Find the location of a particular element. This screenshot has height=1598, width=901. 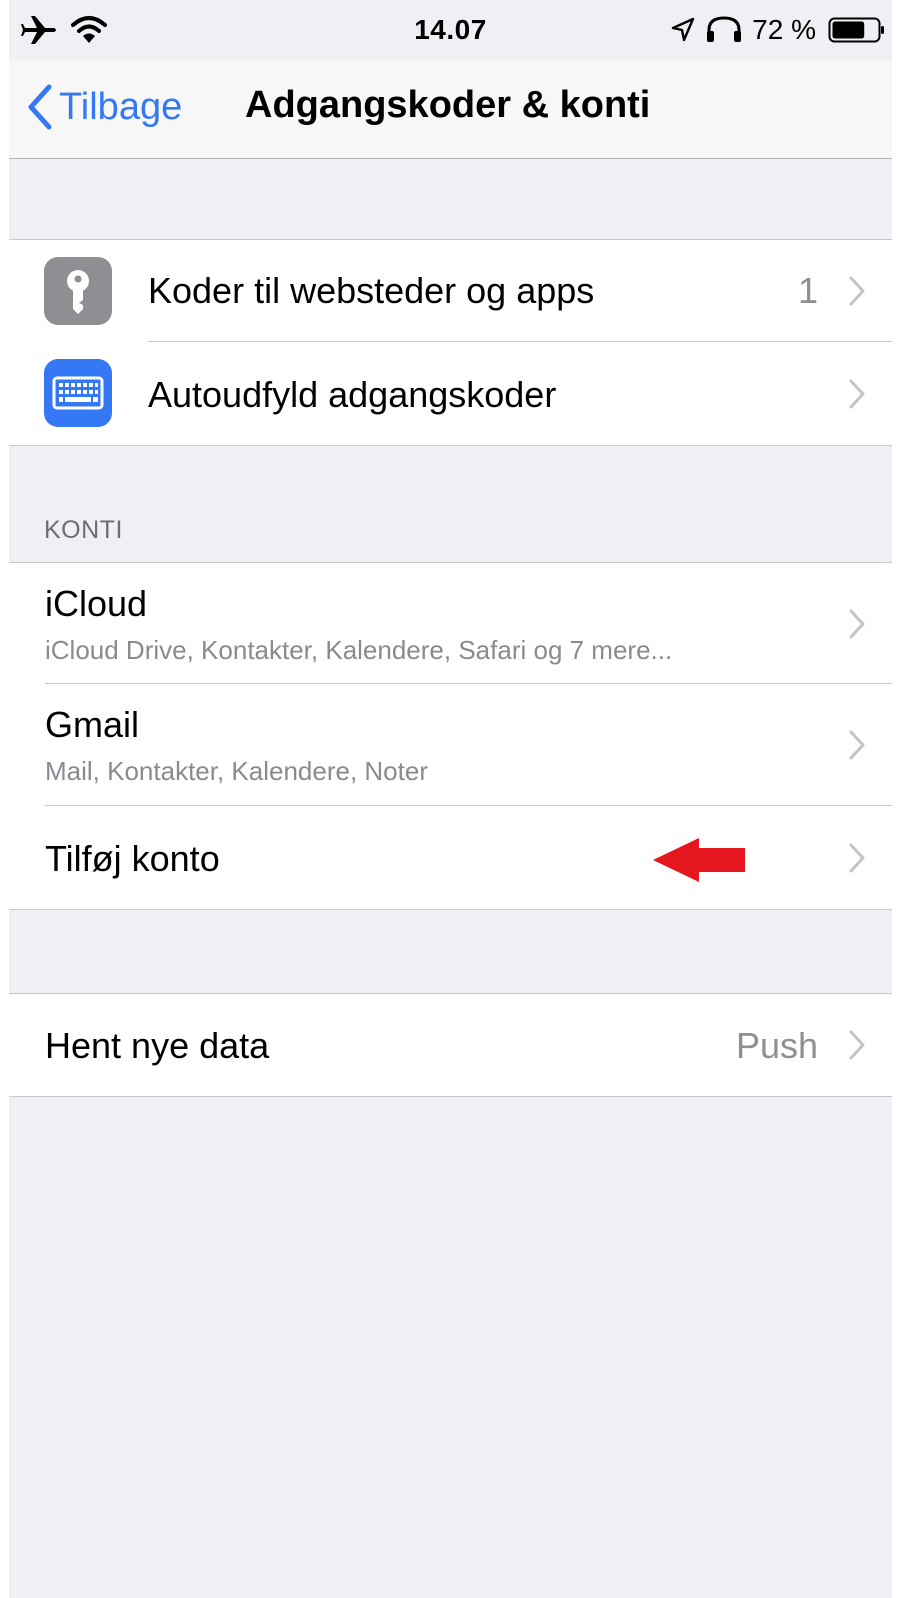

page-title: Adgangskoder & konti is located at coordinates (448, 105).